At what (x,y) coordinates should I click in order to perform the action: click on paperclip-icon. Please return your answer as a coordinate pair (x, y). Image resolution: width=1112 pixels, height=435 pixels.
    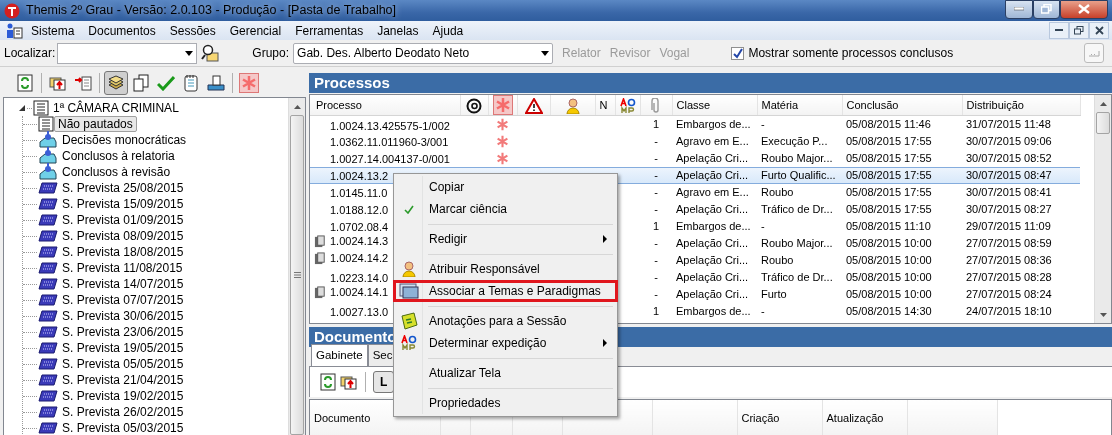
    Looking at the image, I should click on (656, 105).